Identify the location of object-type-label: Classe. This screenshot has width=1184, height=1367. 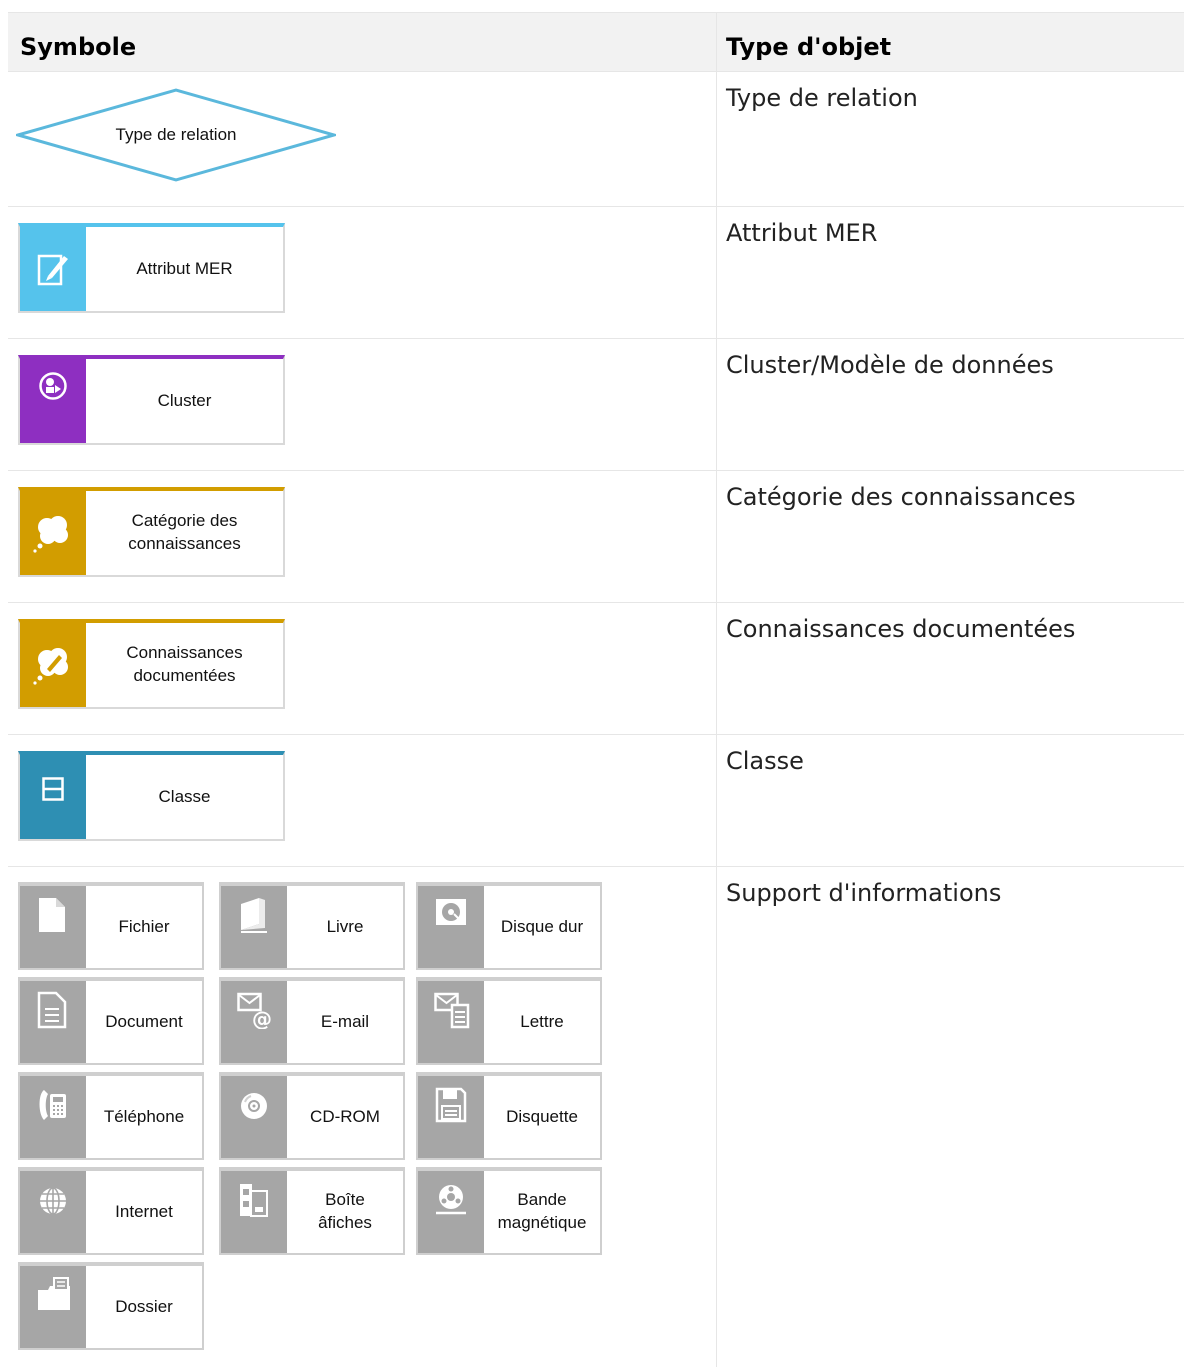
(765, 761).